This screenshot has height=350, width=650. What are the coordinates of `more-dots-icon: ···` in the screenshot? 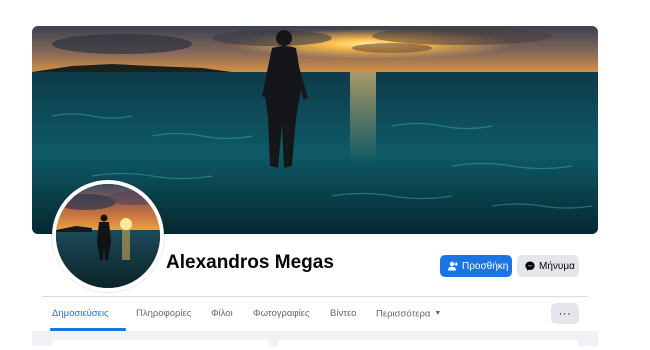 It's located at (565, 313).